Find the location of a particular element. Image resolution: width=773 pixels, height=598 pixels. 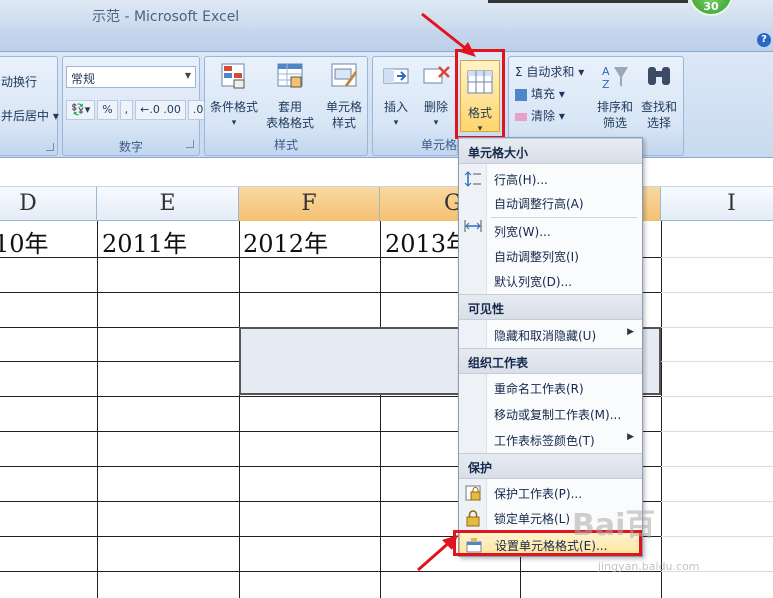

menu-header-protect: 保护 is located at coordinates (550, 466).